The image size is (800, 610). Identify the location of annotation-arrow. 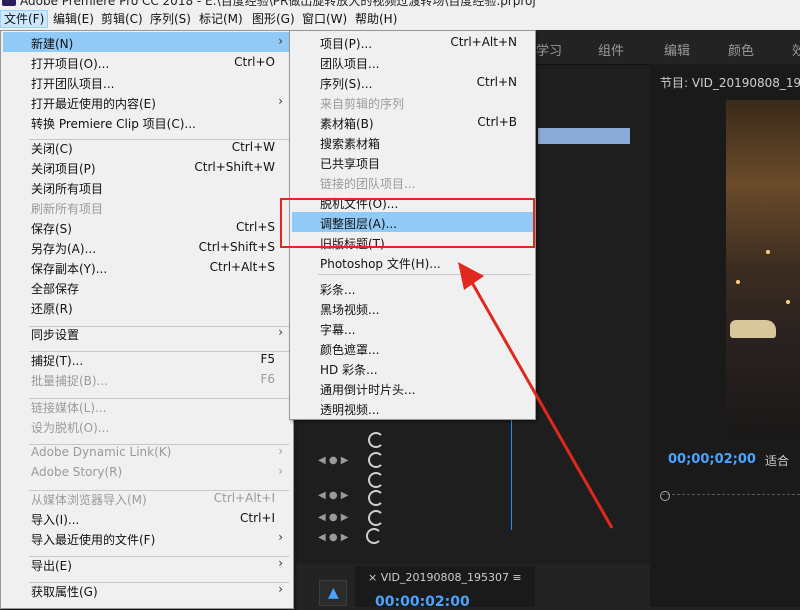
(536, 395).